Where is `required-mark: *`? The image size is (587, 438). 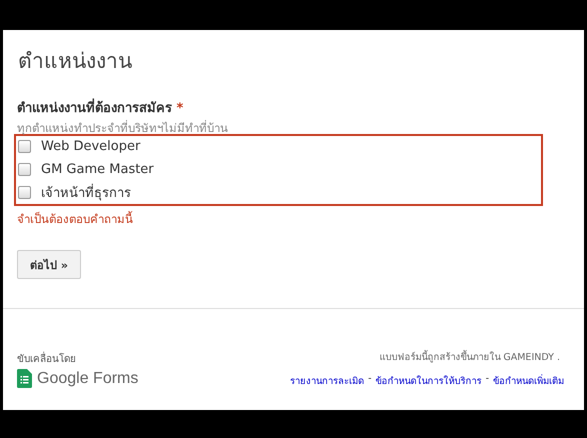 required-mark: * is located at coordinates (180, 108).